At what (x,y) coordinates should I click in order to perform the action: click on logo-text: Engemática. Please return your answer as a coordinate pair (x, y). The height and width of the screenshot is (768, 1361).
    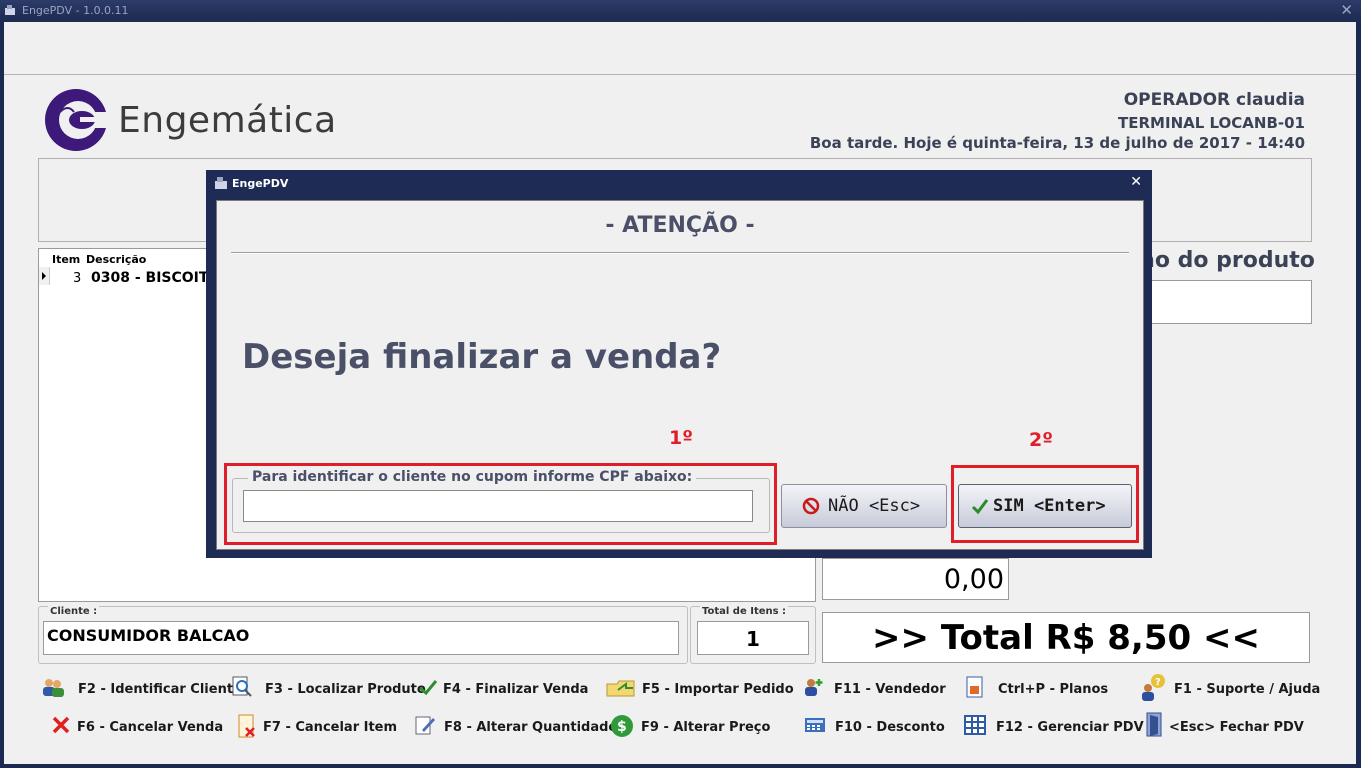
    Looking at the image, I should click on (227, 120).